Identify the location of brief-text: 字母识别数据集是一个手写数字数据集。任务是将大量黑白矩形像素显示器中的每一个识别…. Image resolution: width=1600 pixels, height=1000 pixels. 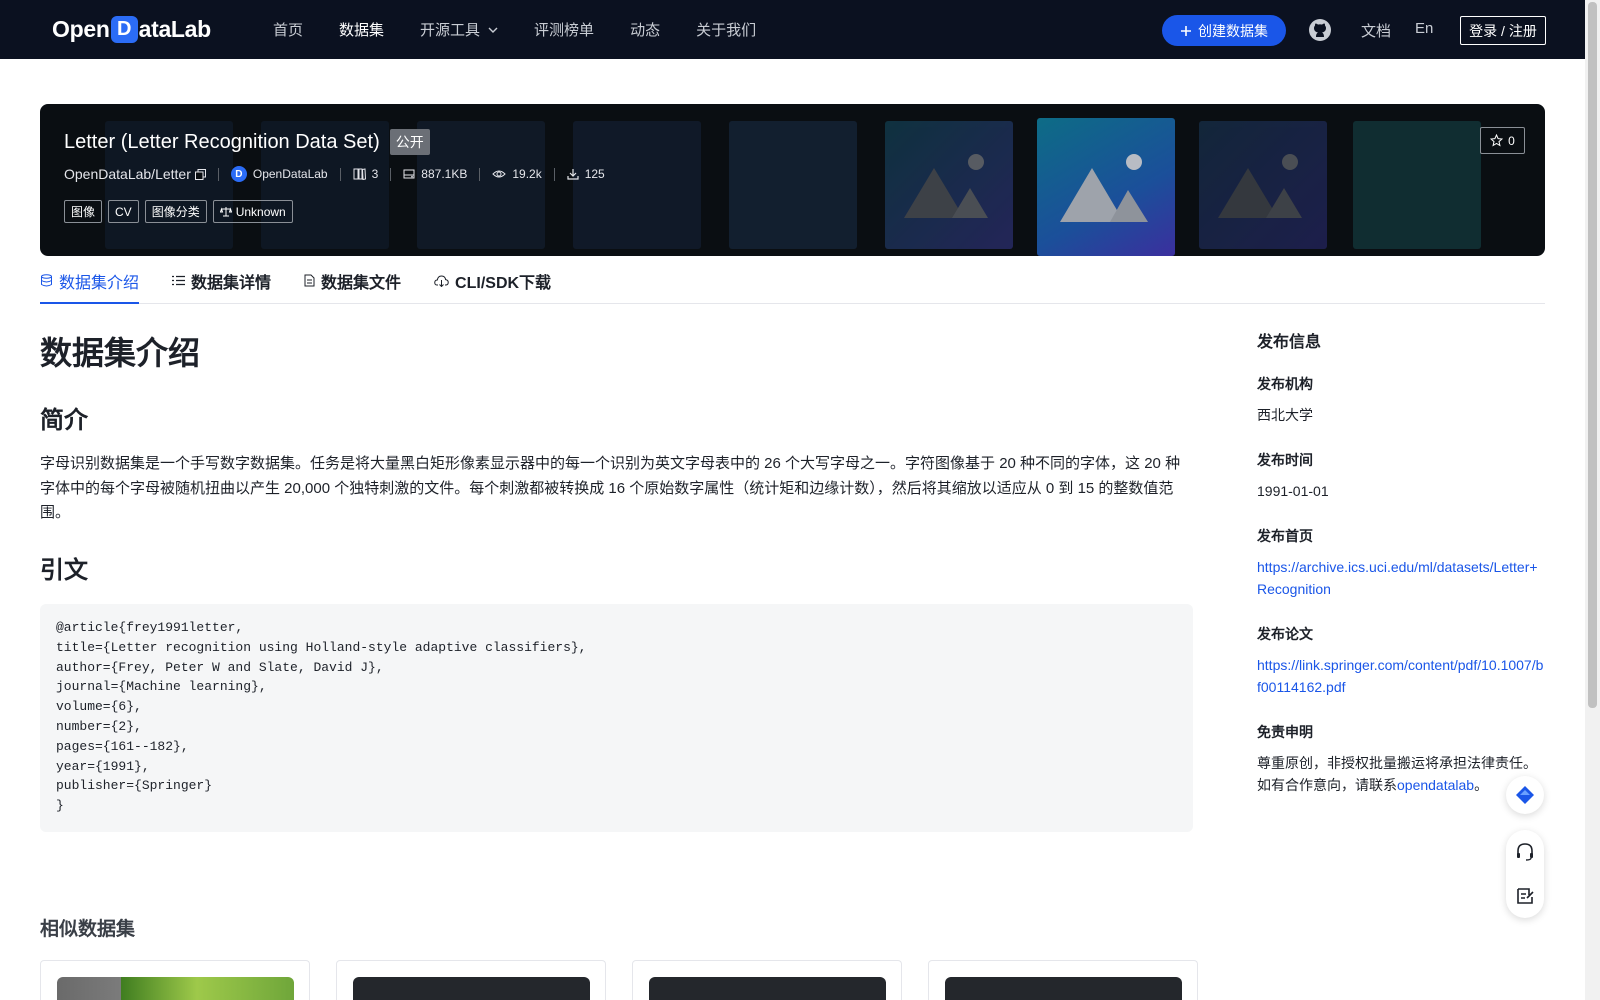
(610, 488).